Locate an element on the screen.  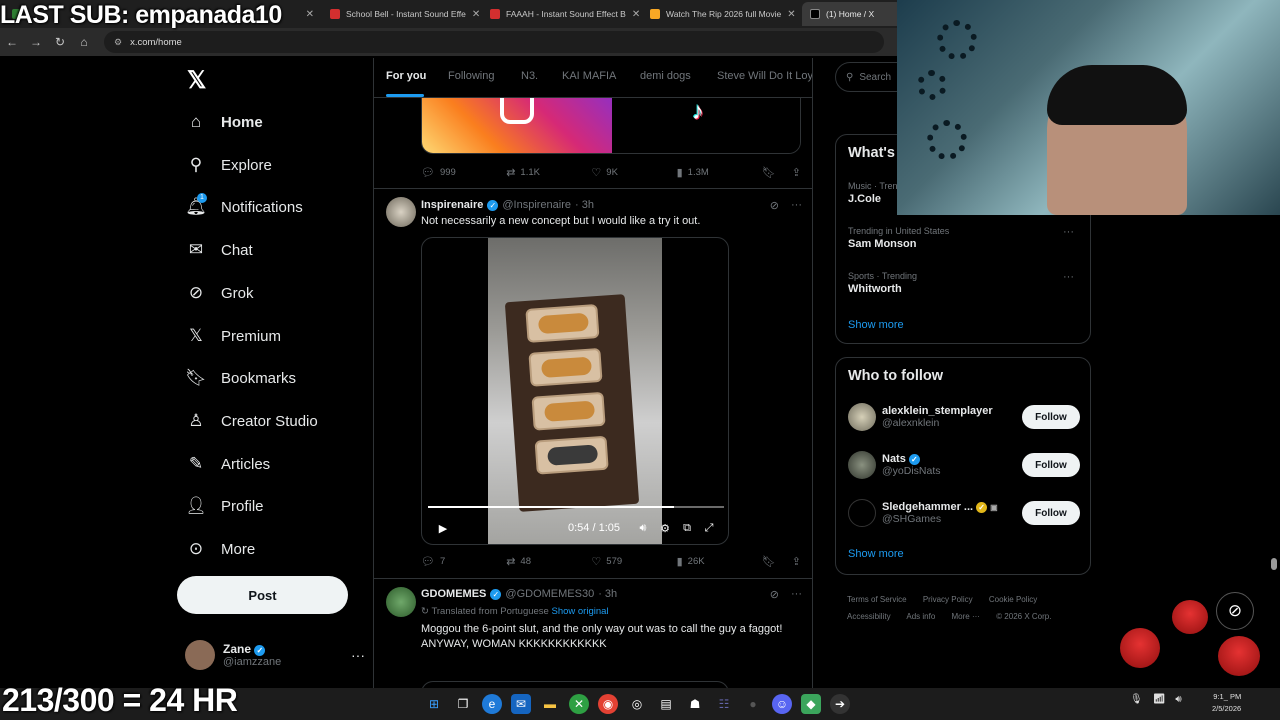
store-icon: ▤ is located at coordinates (666, 704).